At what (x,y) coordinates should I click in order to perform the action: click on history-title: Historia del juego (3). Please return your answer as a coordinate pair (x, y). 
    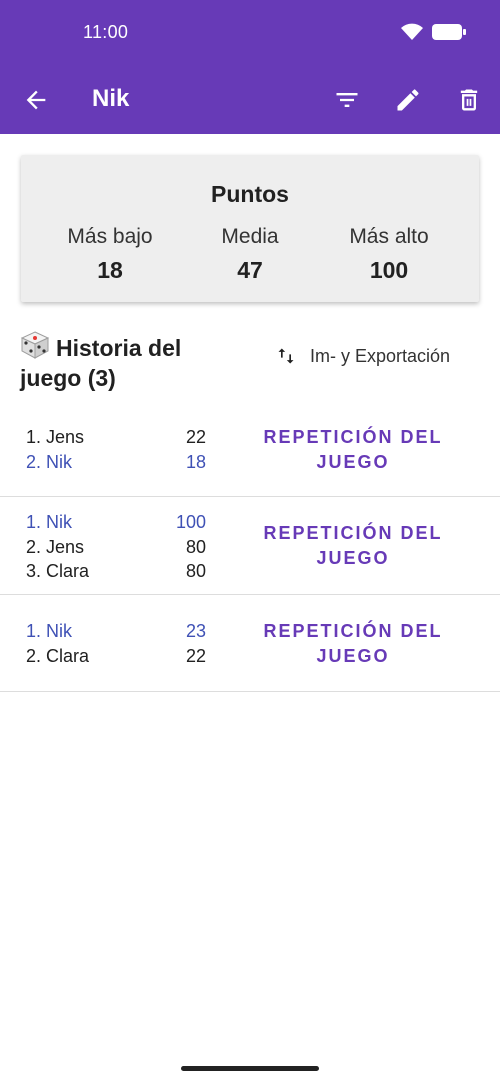
    Looking at the image, I should click on (130, 362).